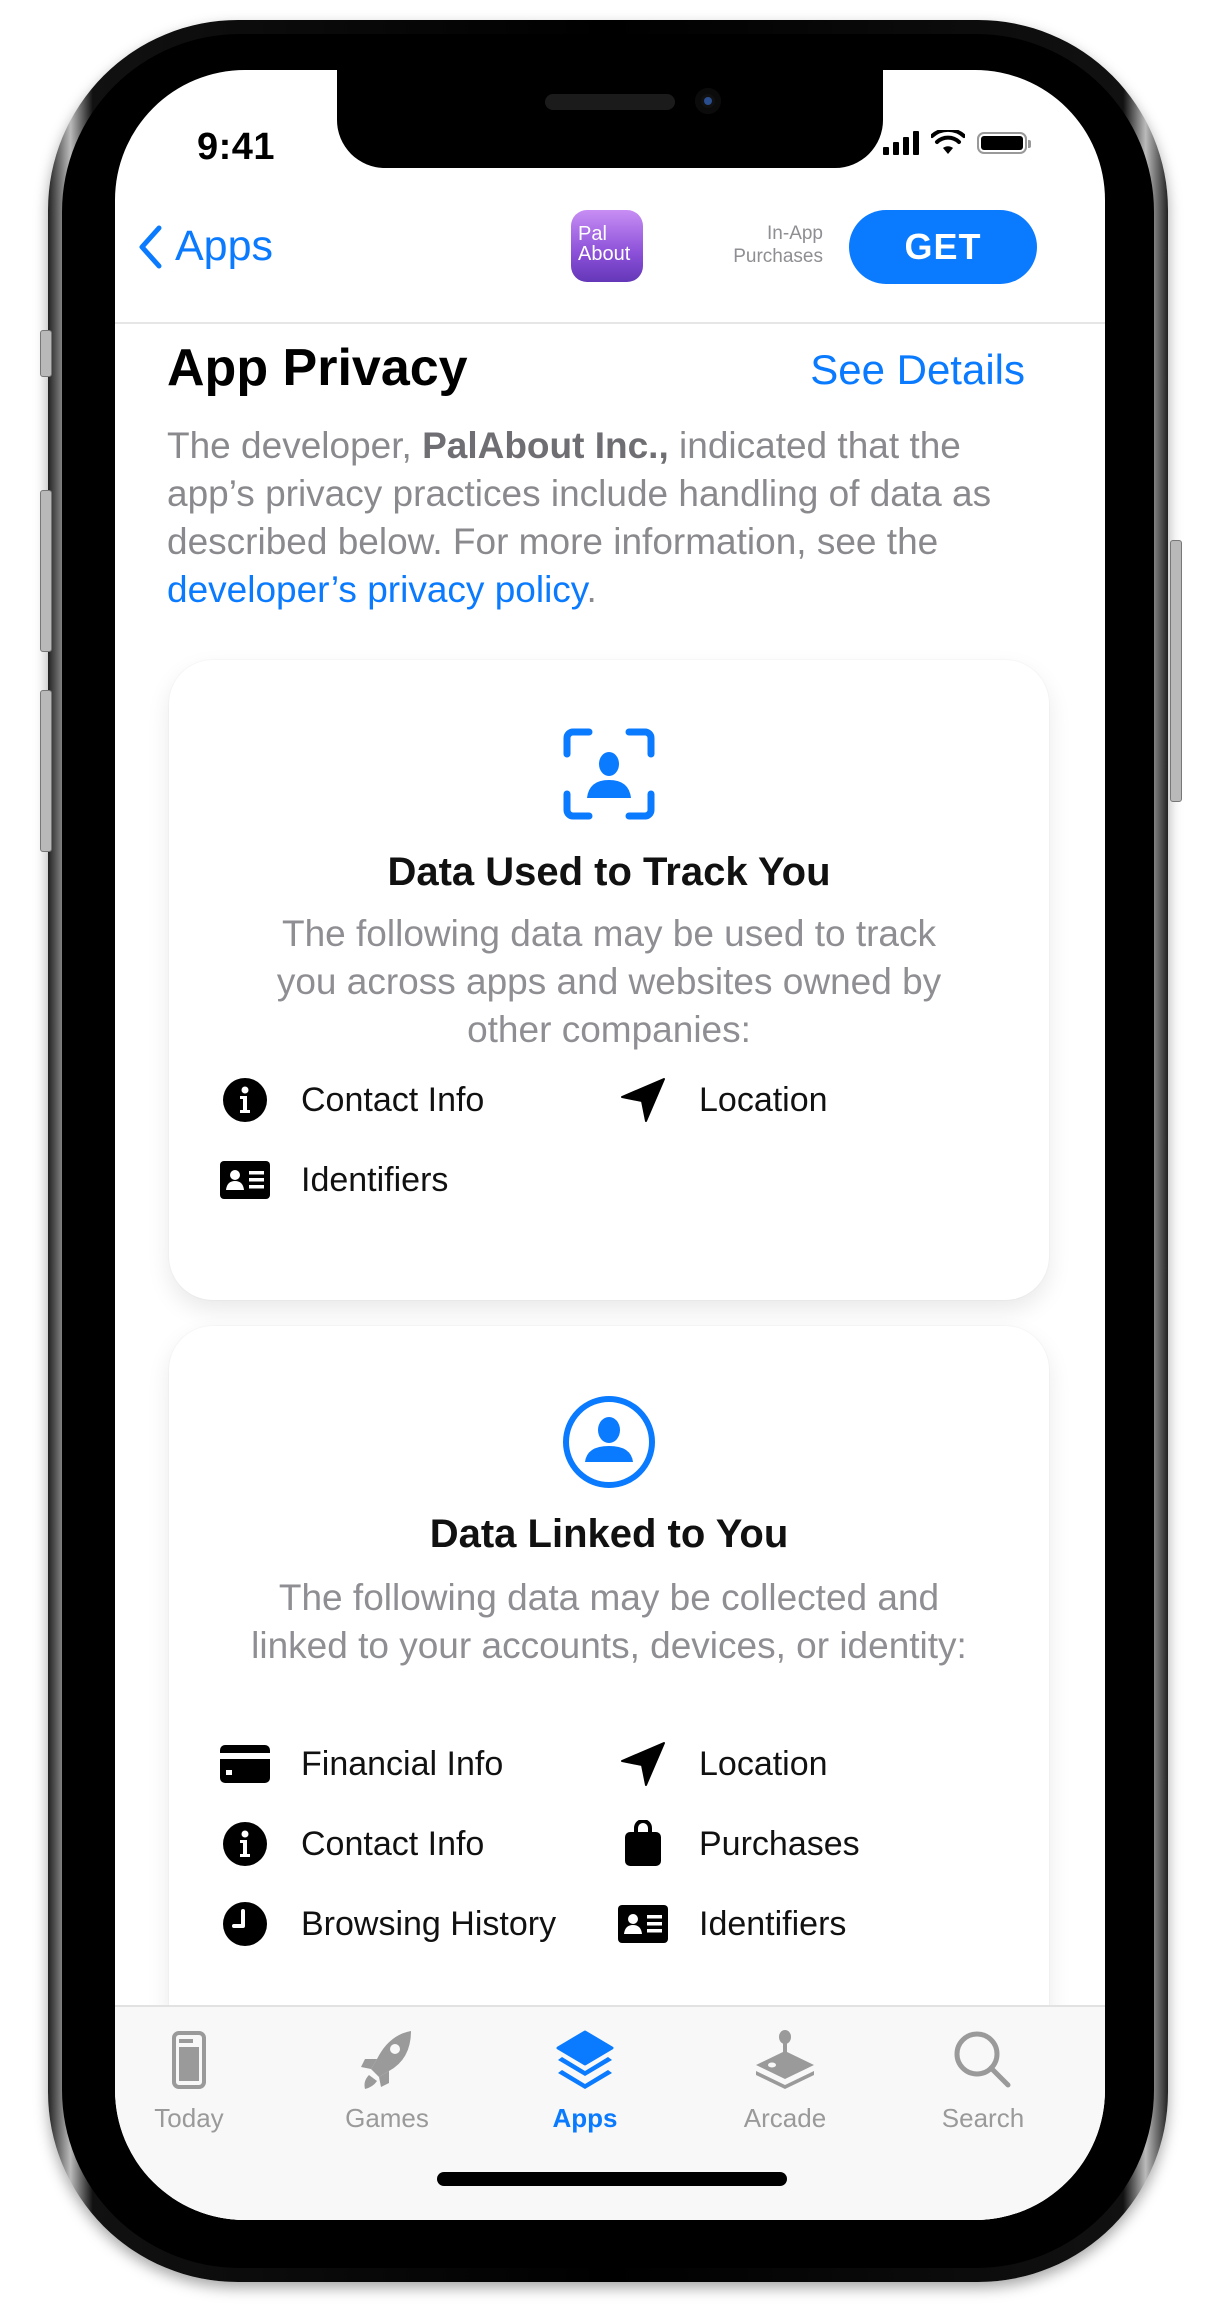 The height and width of the screenshot is (2320, 1222). What do you see at coordinates (778, 256) in the screenshot?
I see `iap-line-2: Purchases` at bounding box center [778, 256].